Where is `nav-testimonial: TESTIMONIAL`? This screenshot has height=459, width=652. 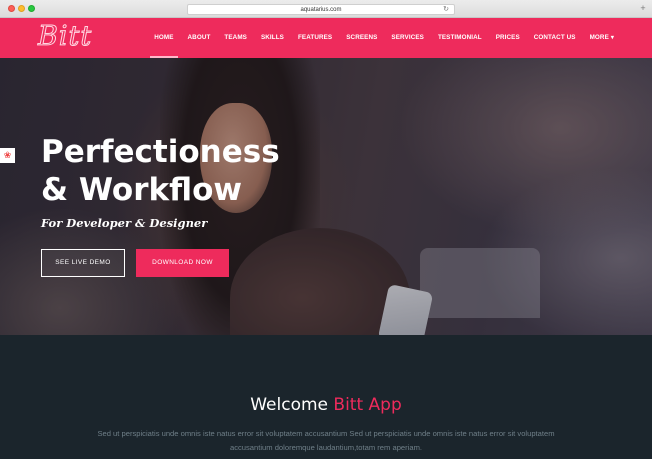
nav-testimonial: TESTIMONIAL is located at coordinates (460, 38).